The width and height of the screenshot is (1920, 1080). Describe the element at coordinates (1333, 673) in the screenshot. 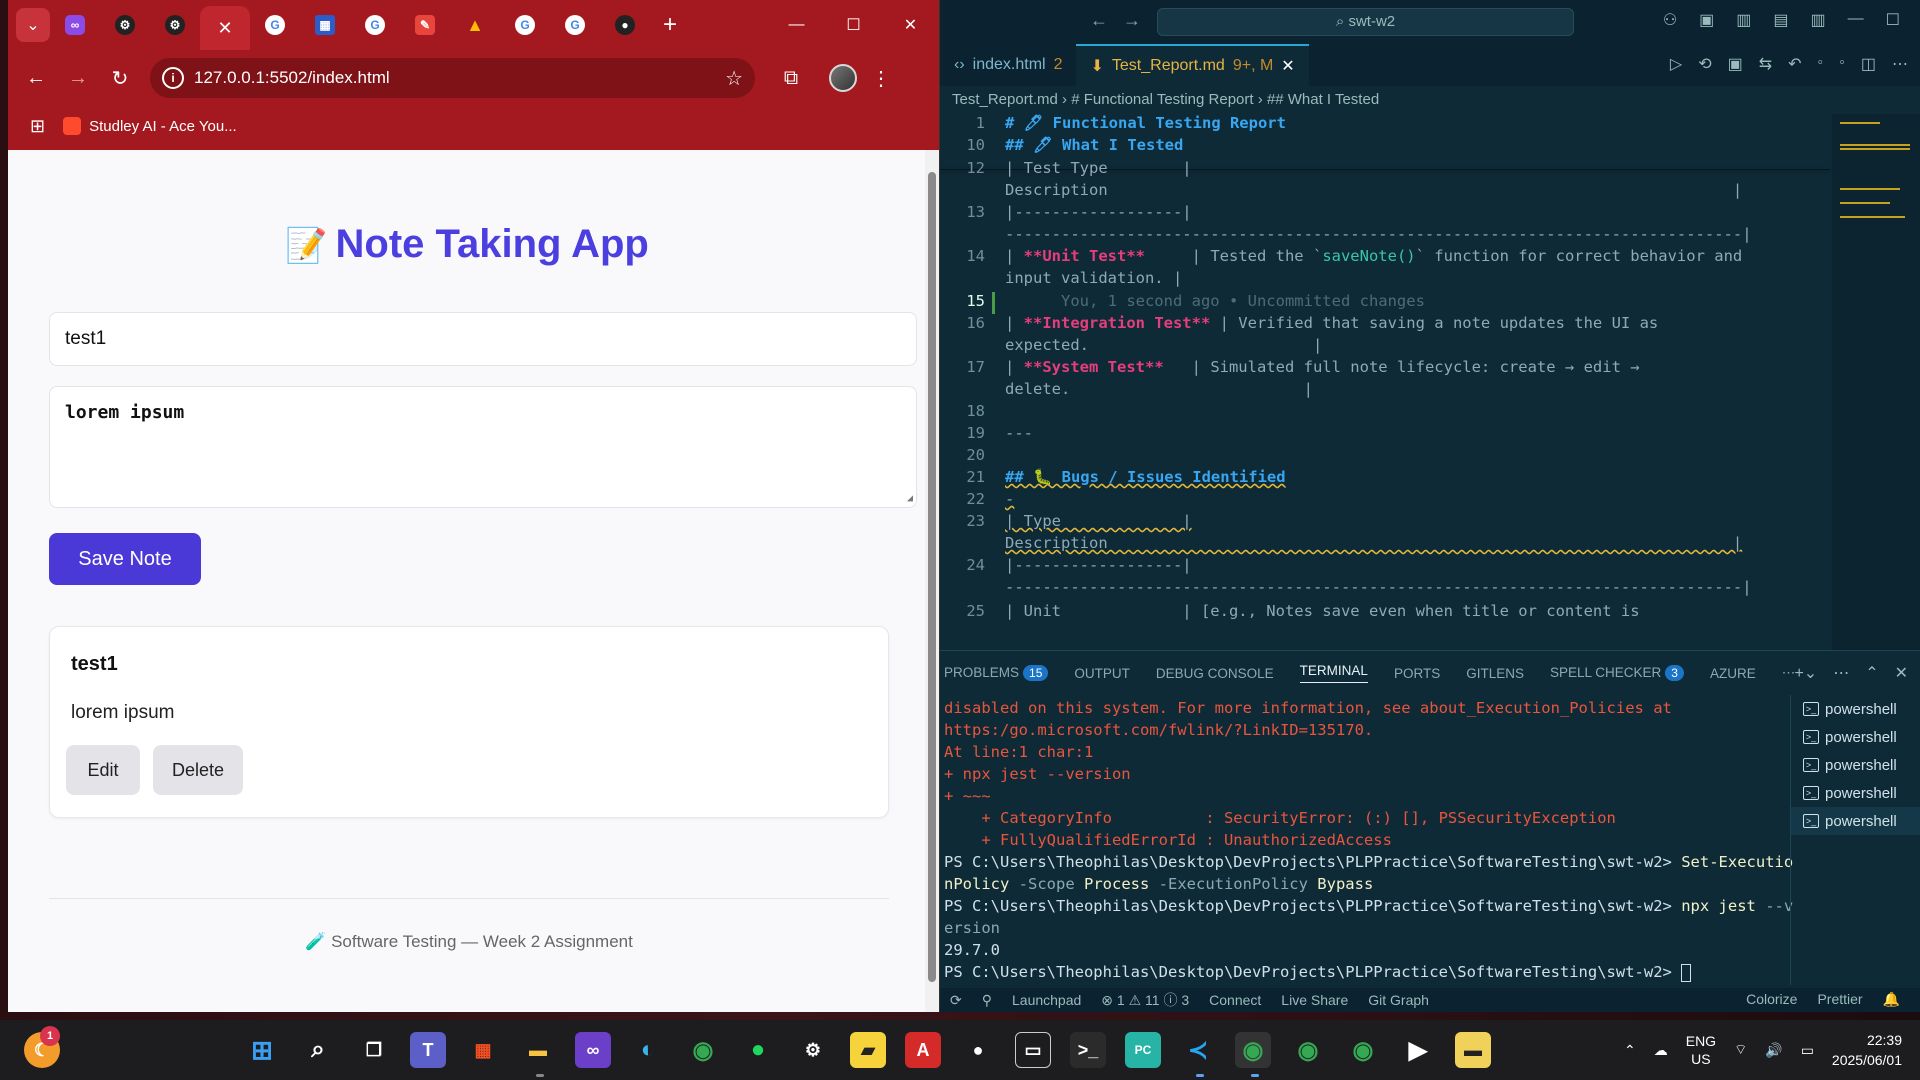

I see `panel-tab-terminal: TERMINAL` at that location.